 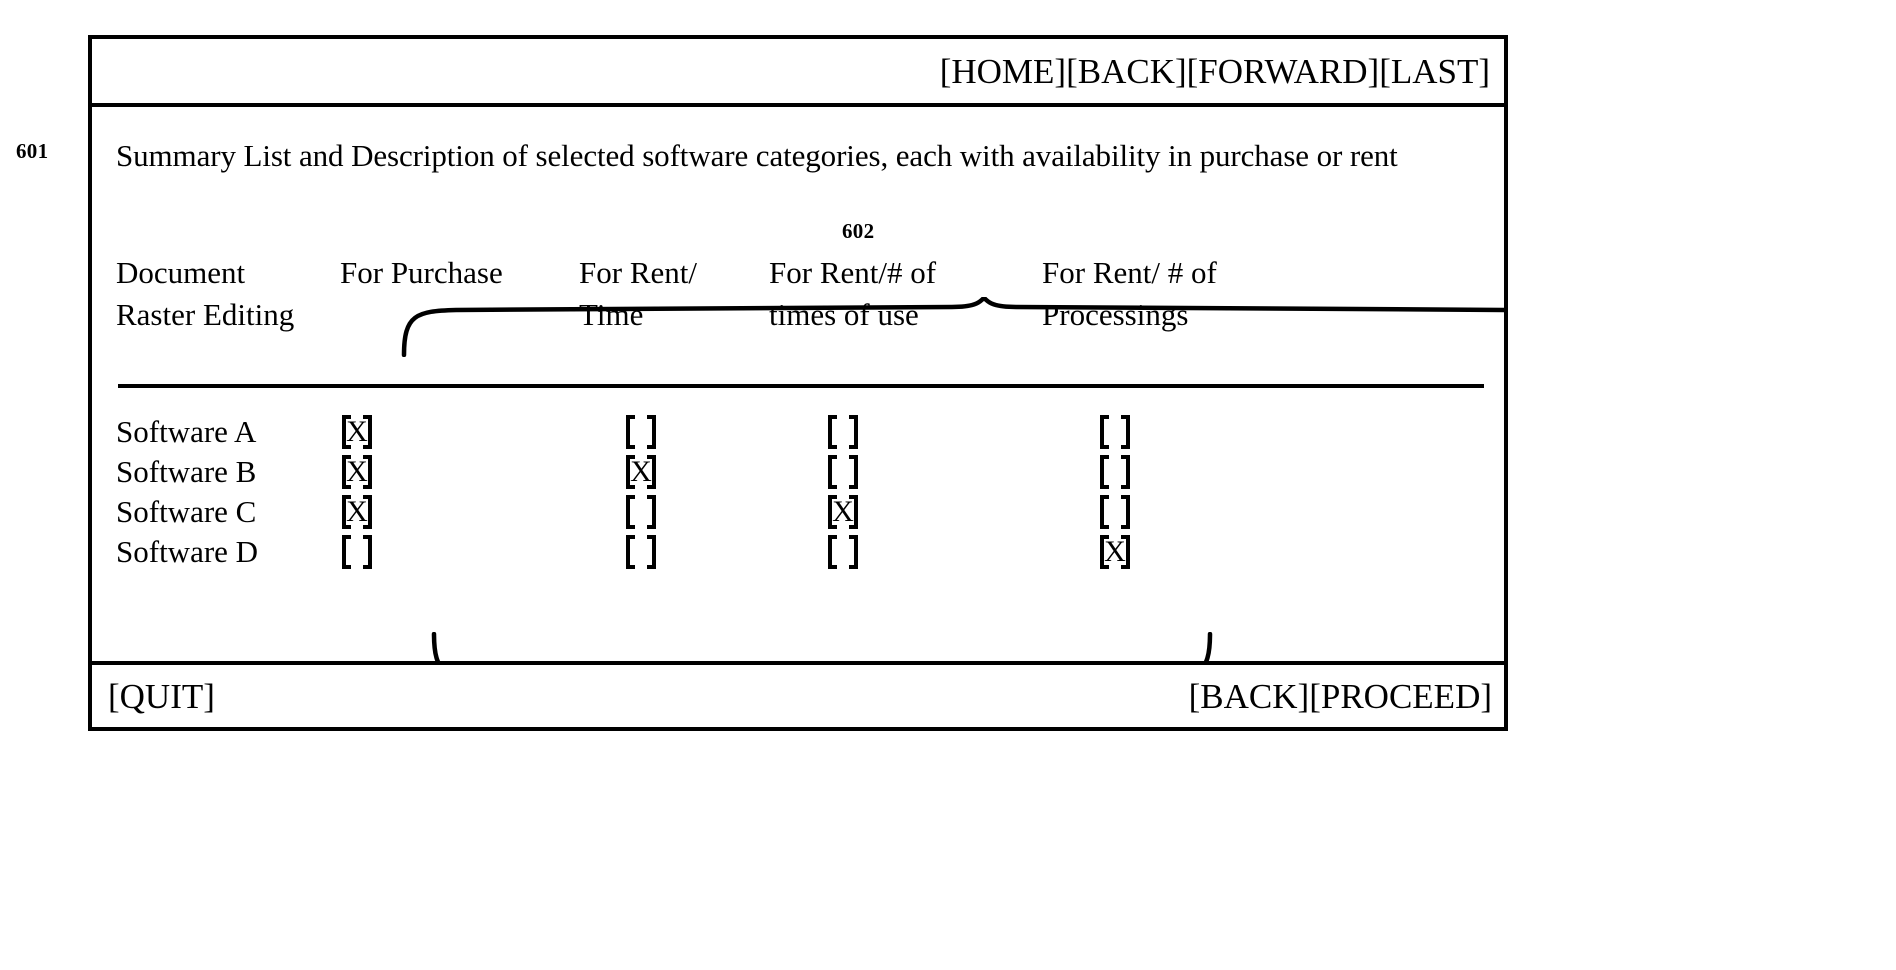 What do you see at coordinates (1434, 71) in the screenshot?
I see `nav-last-button: [LAST]` at bounding box center [1434, 71].